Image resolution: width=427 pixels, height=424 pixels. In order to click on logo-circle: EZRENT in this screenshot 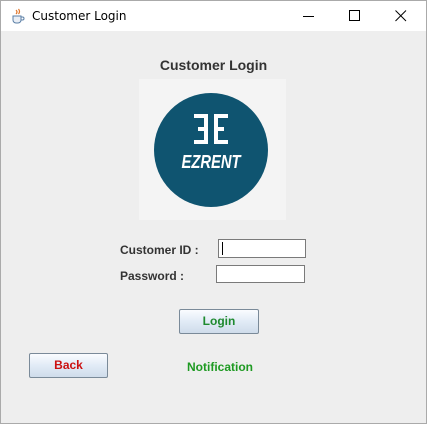, I will do `click(211, 150)`.